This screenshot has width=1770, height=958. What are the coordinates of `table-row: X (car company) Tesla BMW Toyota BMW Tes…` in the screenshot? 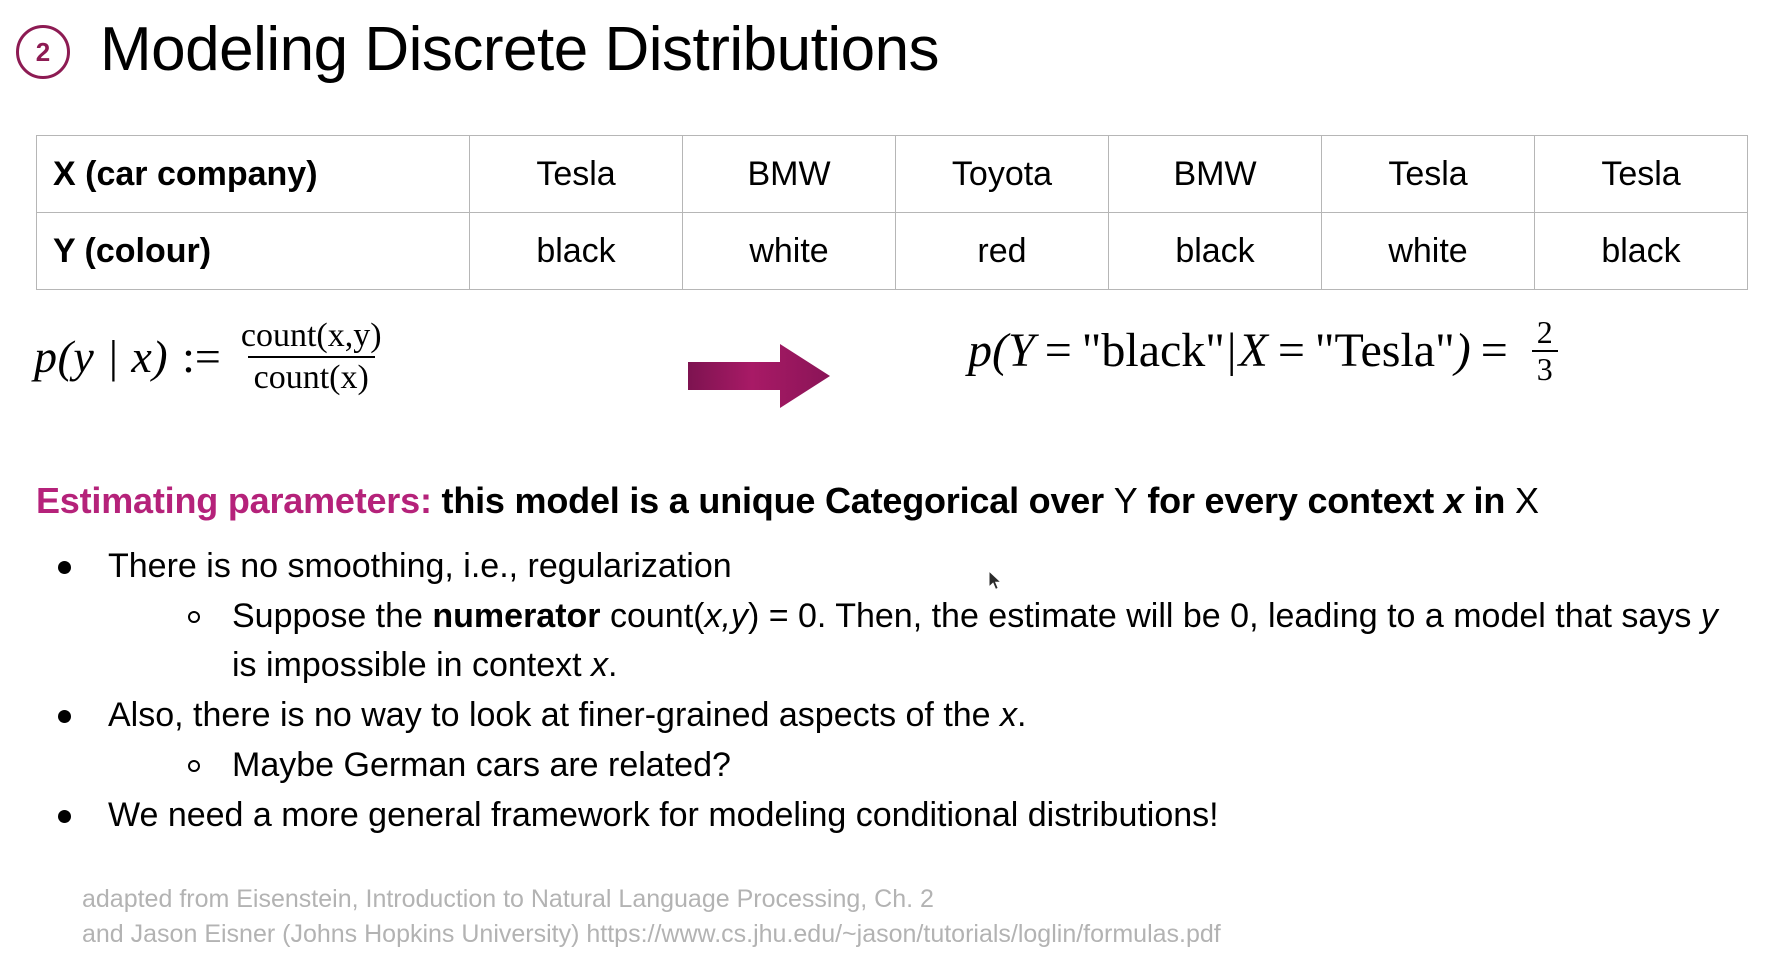 It's located at (892, 174).